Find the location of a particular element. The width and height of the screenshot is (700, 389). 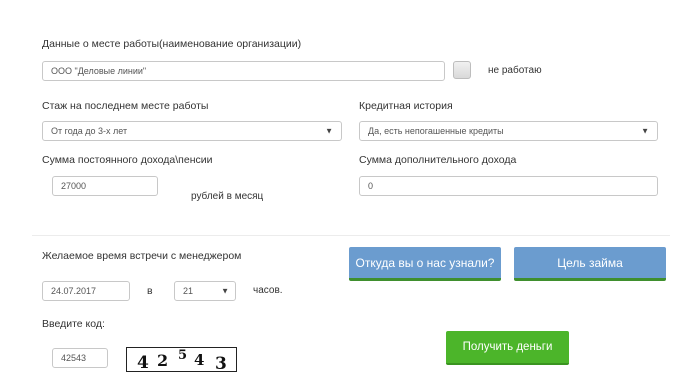

captcha-glyphs: 4 2 5 4 3 is located at coordinates (182, 361).